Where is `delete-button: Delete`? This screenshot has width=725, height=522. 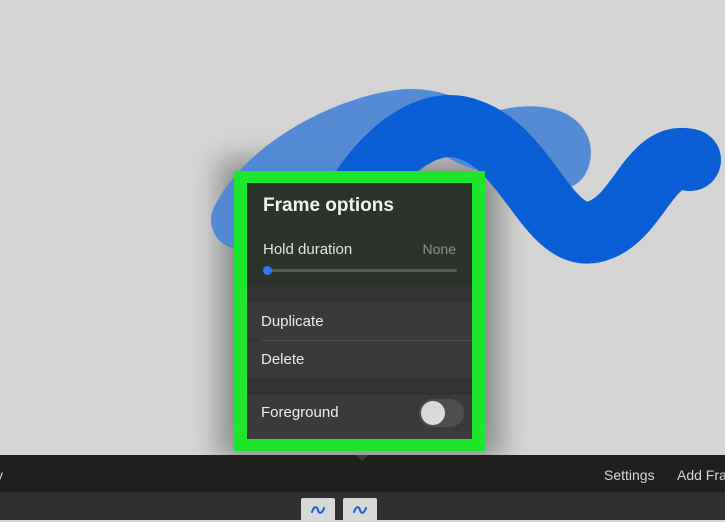
delete-button: Delete is located at coordinates (359, 359).